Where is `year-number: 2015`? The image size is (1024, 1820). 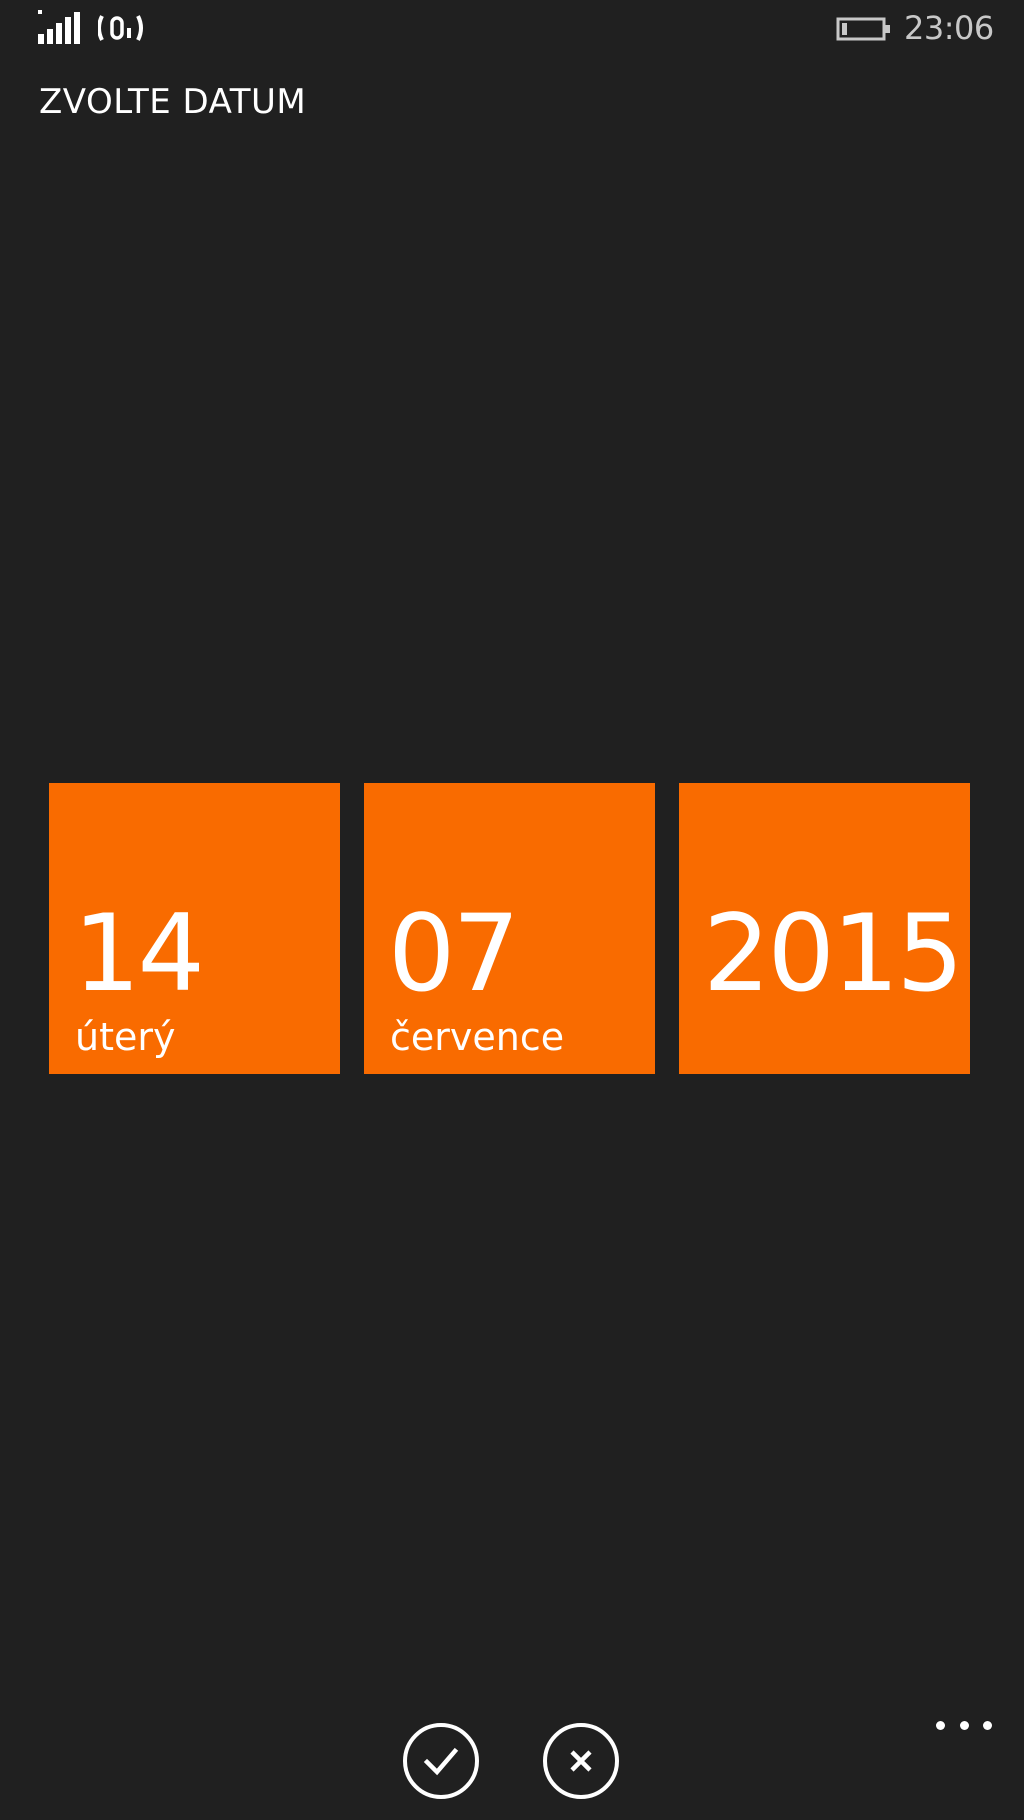 year-number: 2015 is located at coordinates (833, 953).